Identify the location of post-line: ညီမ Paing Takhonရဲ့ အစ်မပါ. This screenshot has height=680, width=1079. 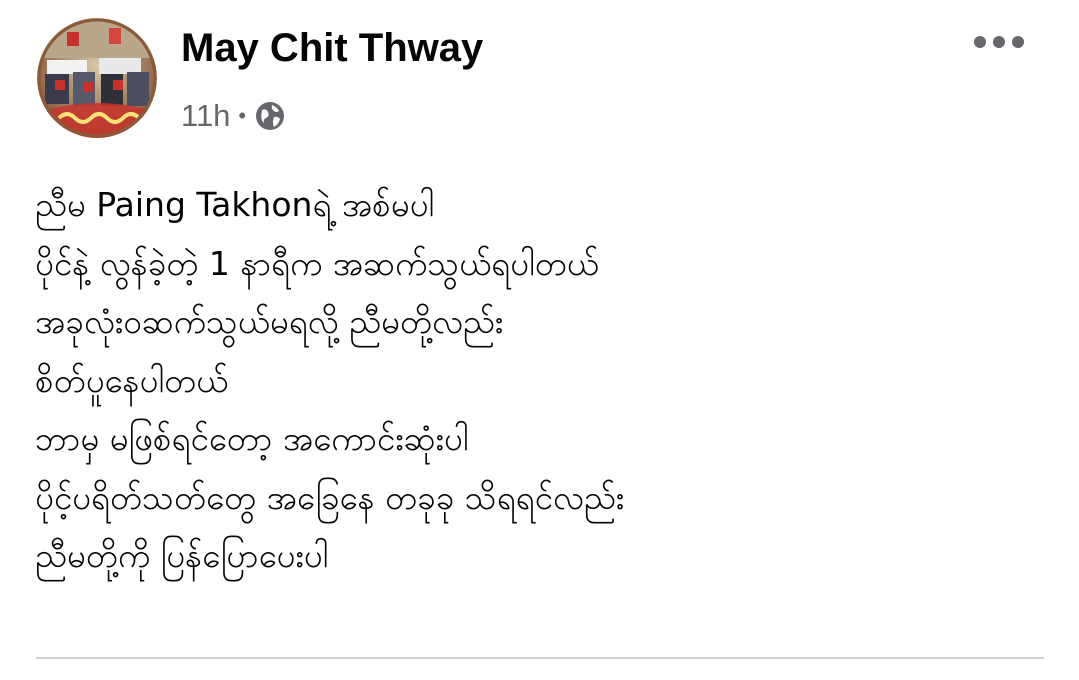
(235, 204).